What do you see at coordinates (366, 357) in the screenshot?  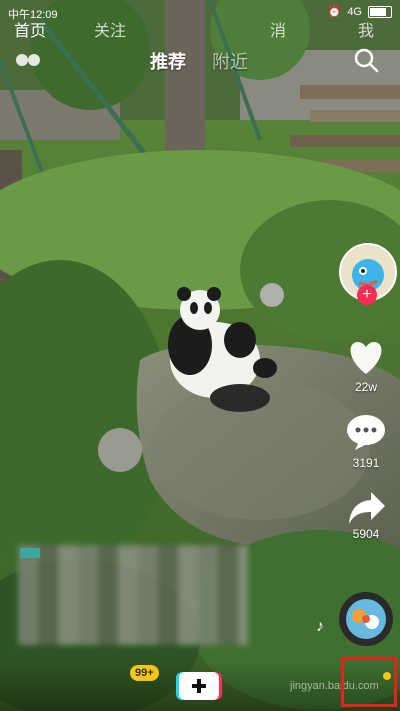 I see `like-icon` at bounding box center [366, 357].